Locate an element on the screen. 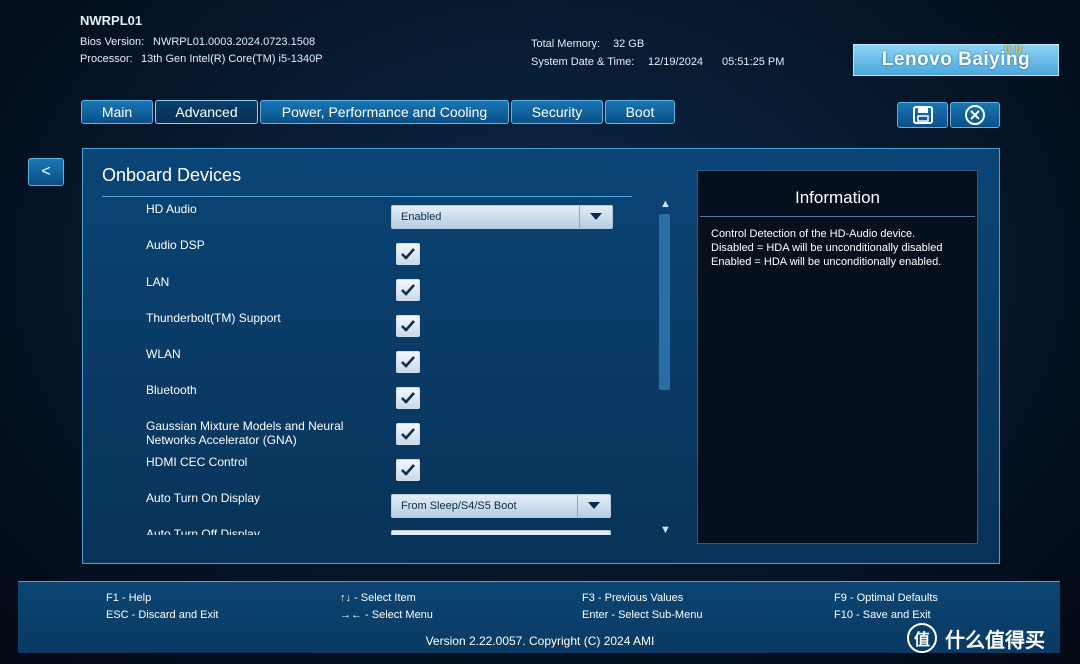  chevron-left-icon: < is located at coordinates (46, 171).